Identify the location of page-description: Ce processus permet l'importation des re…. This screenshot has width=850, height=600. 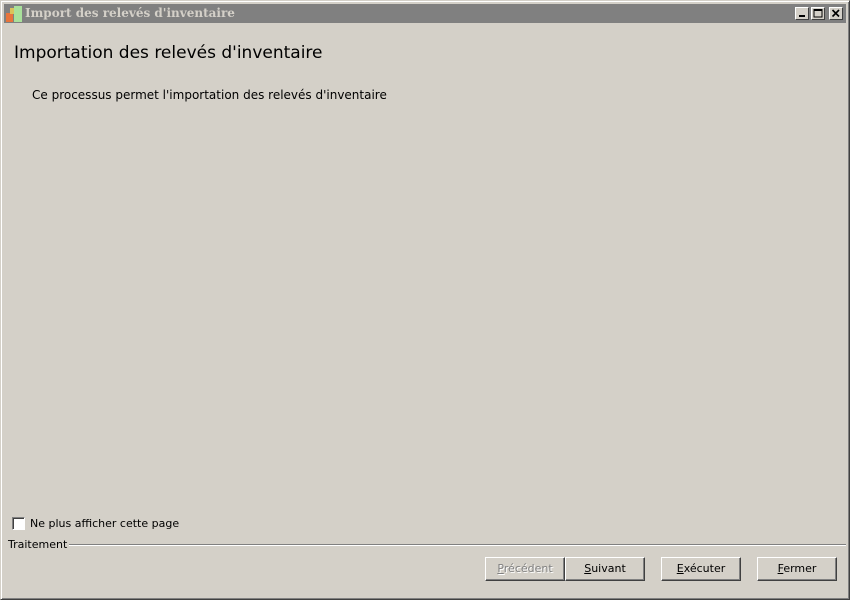
(209, 95).